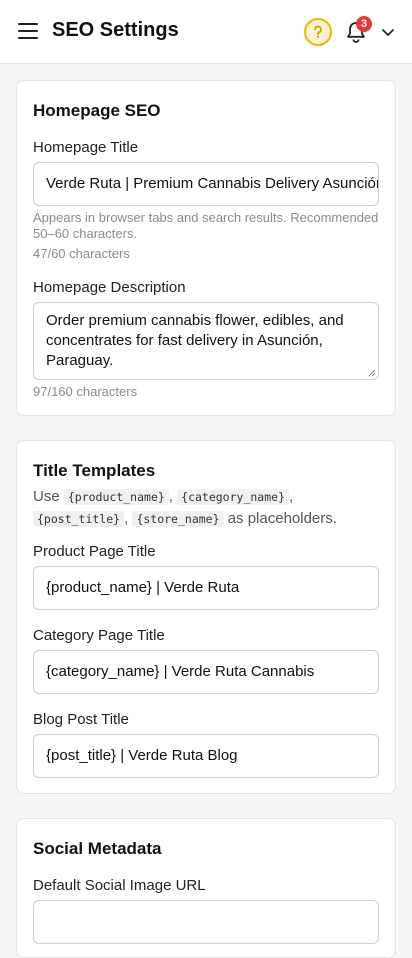 This screenshot has height=958, width=412. Describe the element at coordinates (372, 373) in the screenshot. I see `resize-handle-icon` at that location.